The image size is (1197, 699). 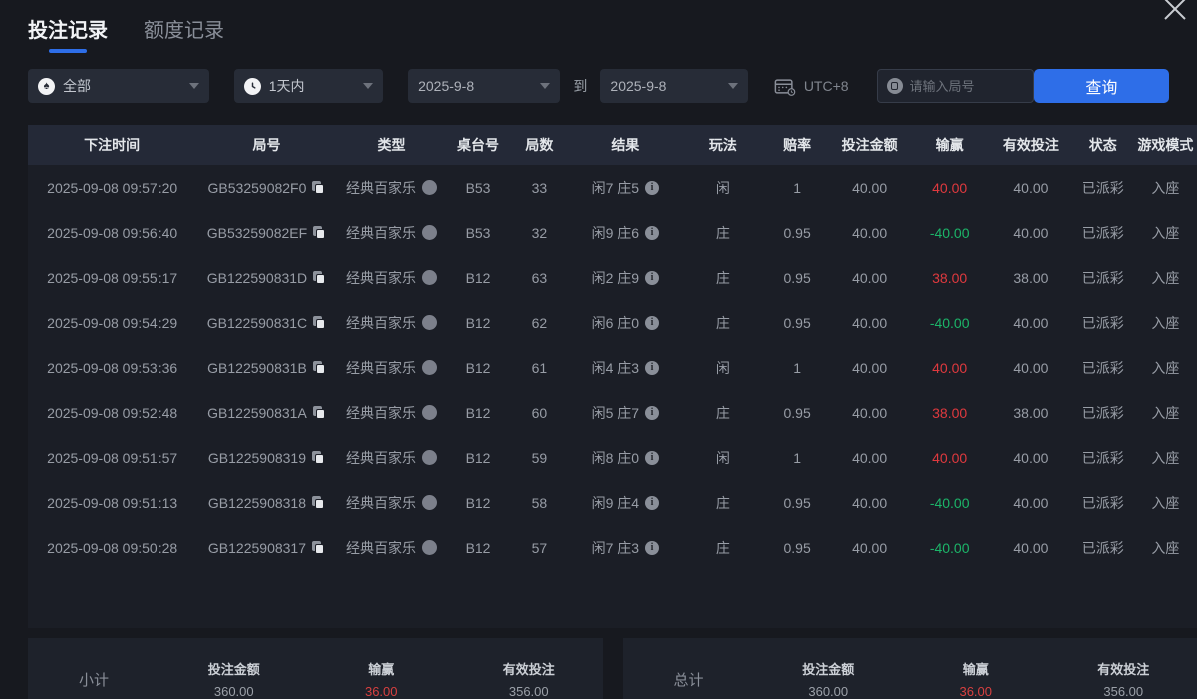 What do you see at coordinates (625, 187) in the screenshot?
I see `result-cell: 闲7 庄5 i` at bounding box center [625, 187].